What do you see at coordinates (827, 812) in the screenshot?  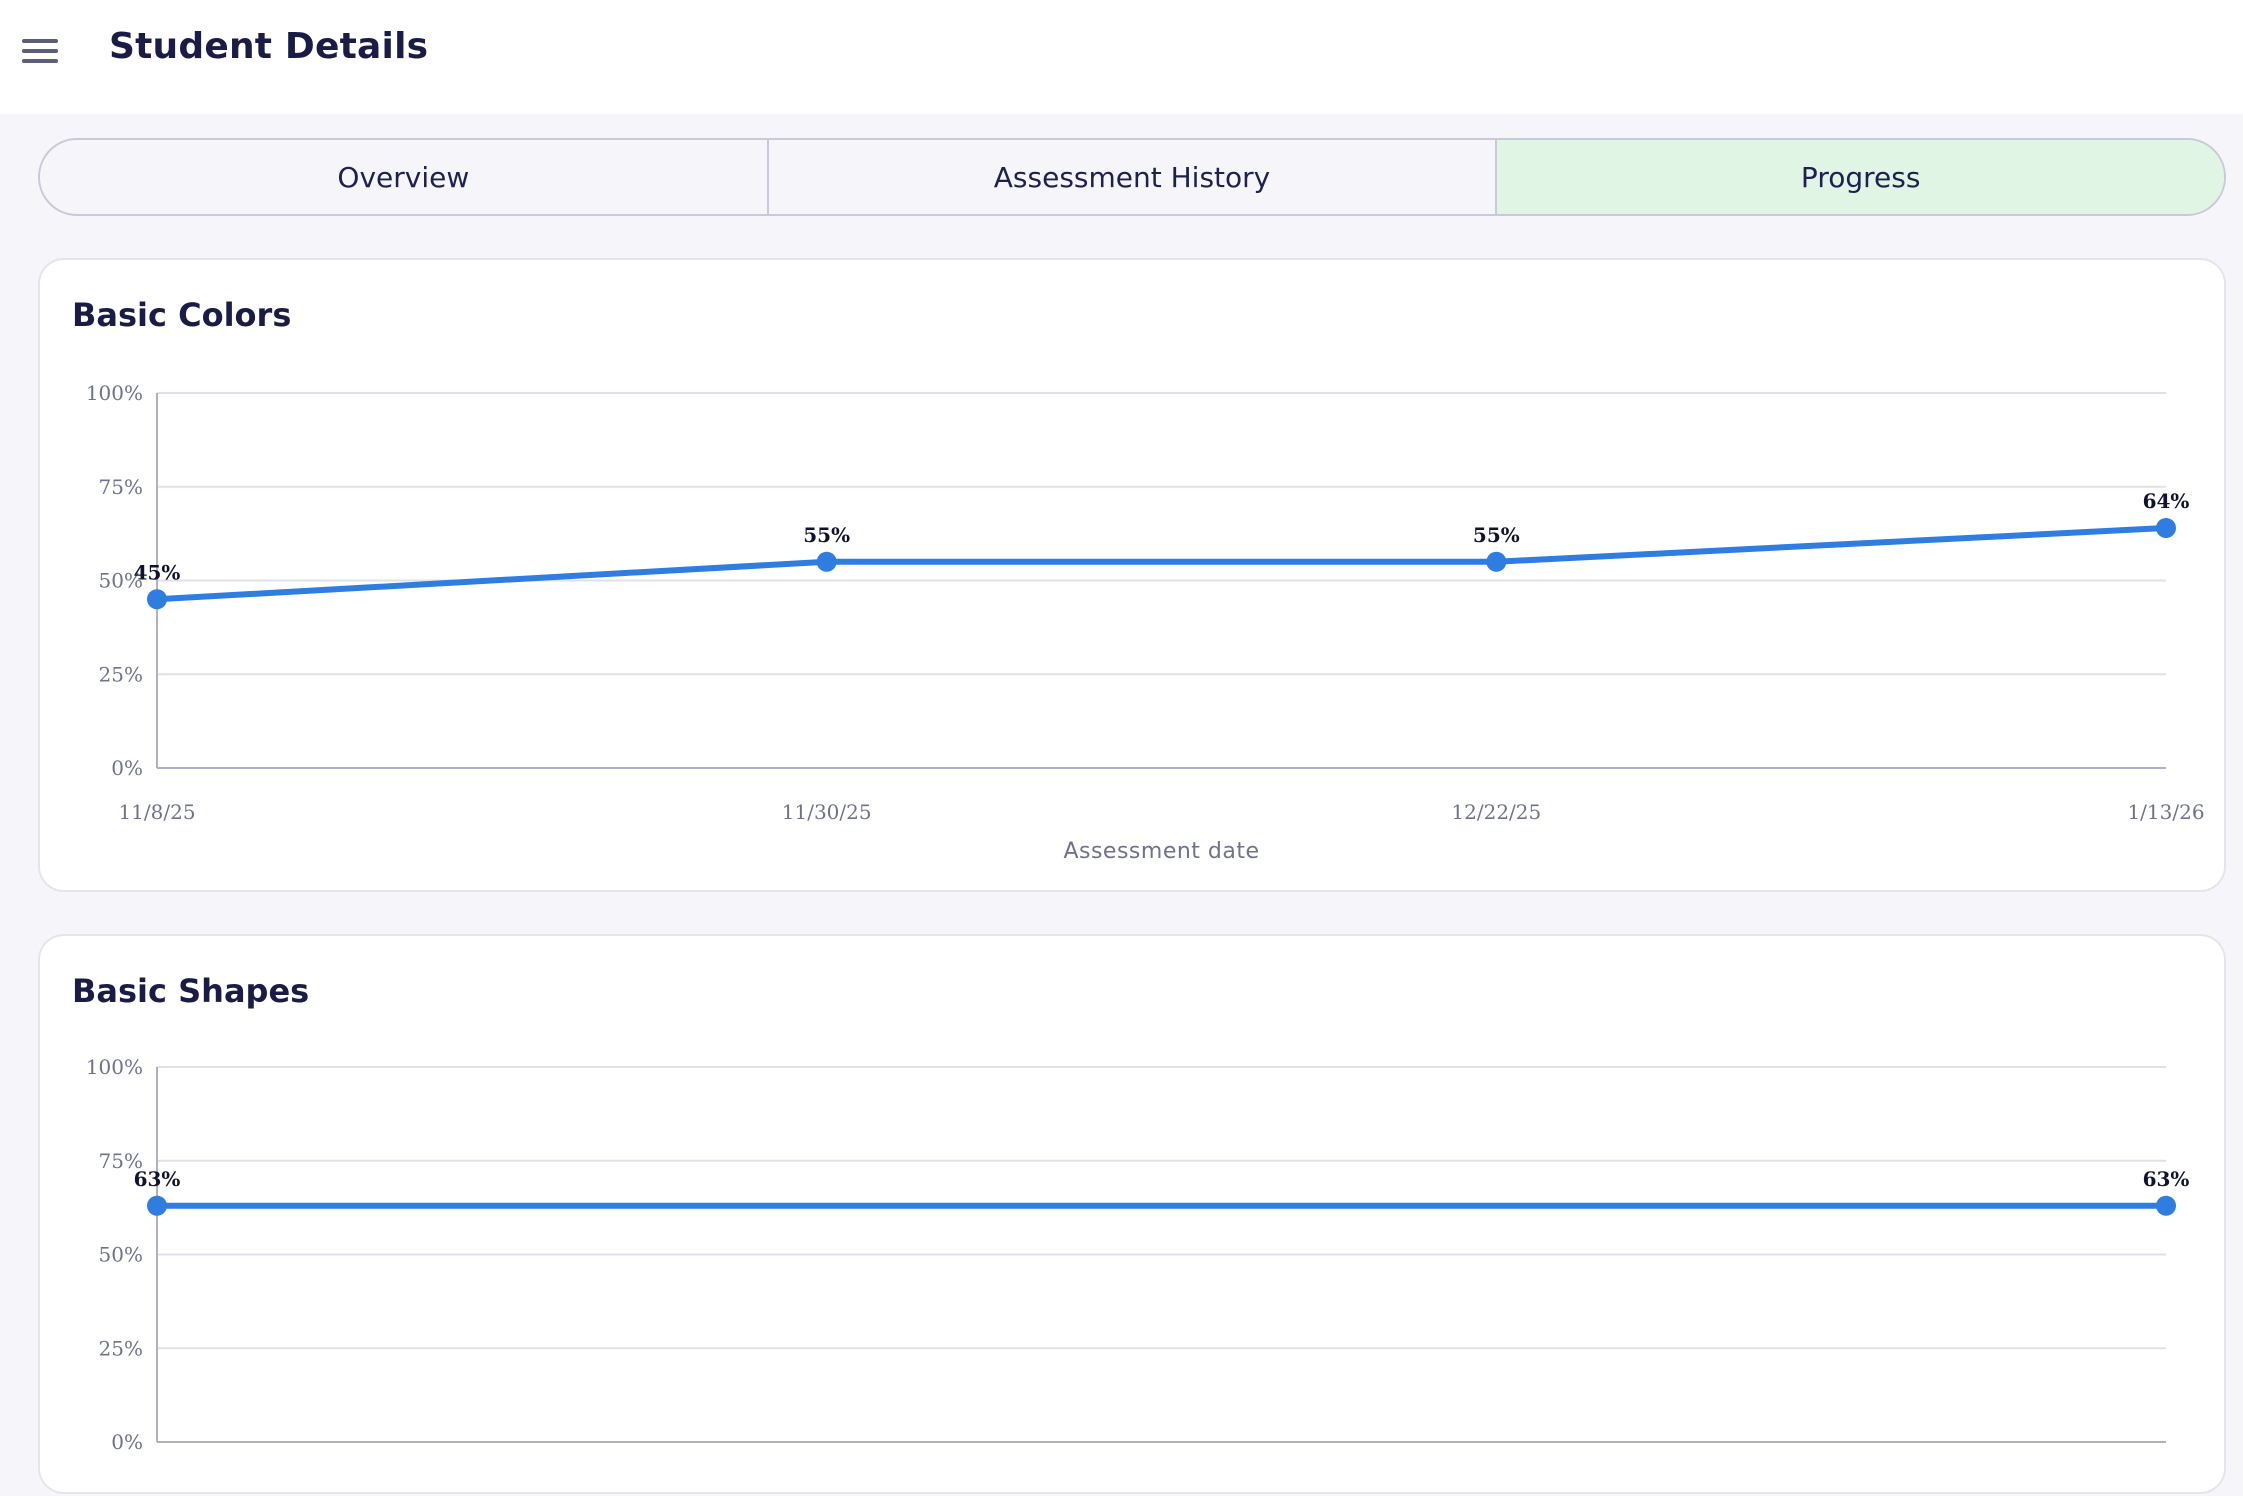 I see `x-tick-label: 11/30/25` at bounding box center [827, 812].